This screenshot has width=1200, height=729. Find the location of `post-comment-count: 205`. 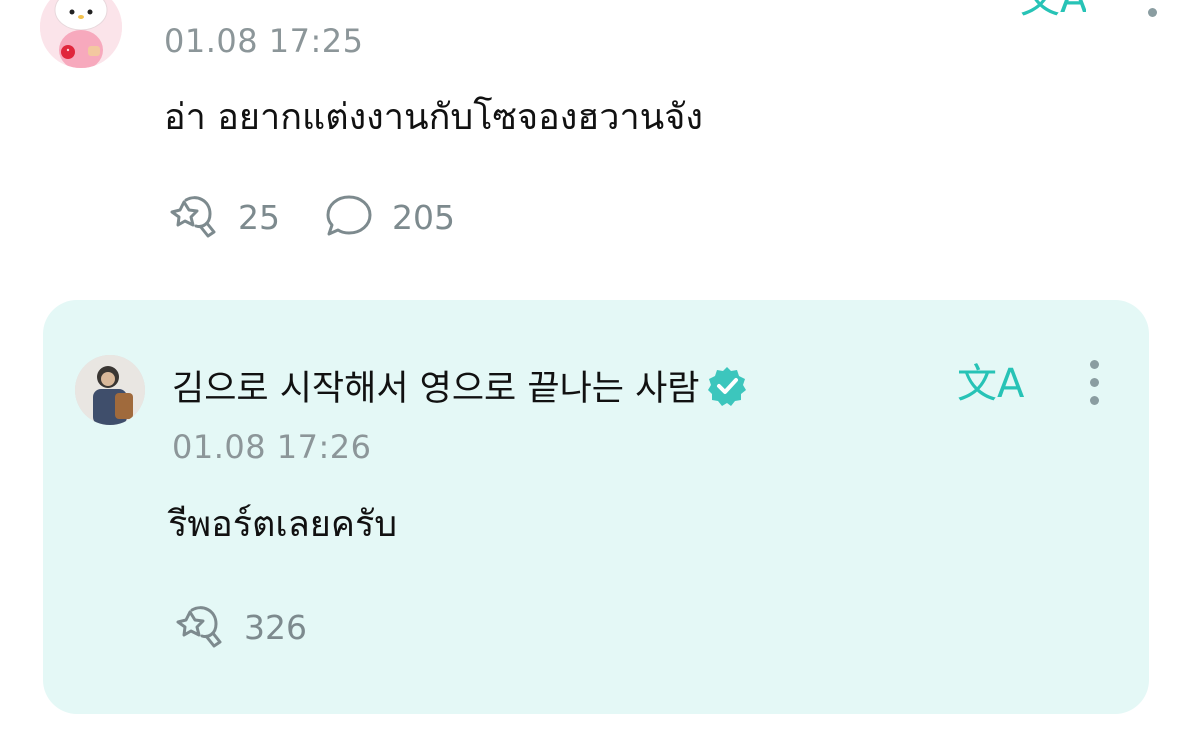

post-comment-count: 205 is located at coordinates (423, 217).